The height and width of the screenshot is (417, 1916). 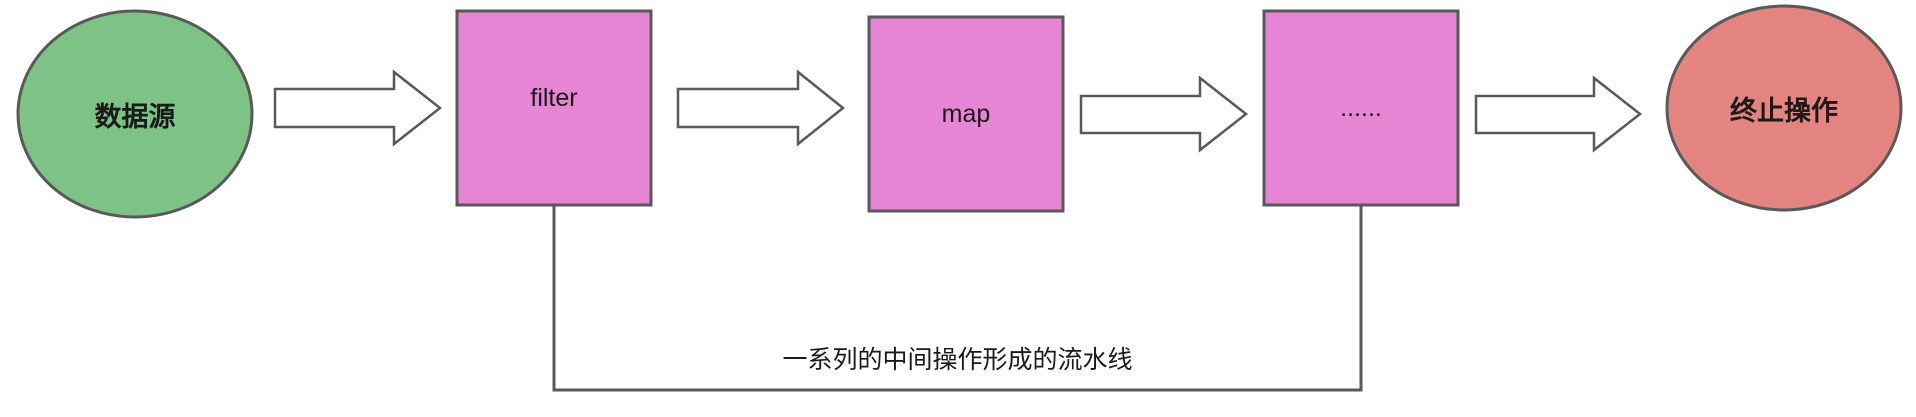 I want to click on pipeline-caption: 一系列的中间操作形成的流水线, so click(x=957, y=360).